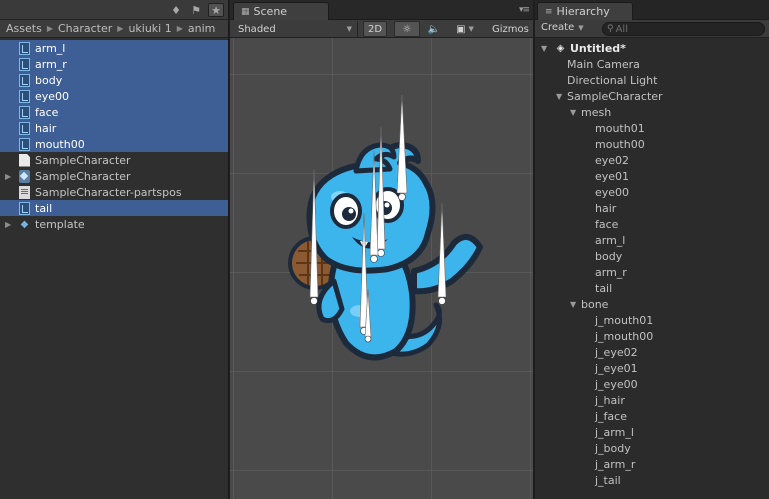  I want to click on toggle-2d-button: 2D, so click(375, 29).